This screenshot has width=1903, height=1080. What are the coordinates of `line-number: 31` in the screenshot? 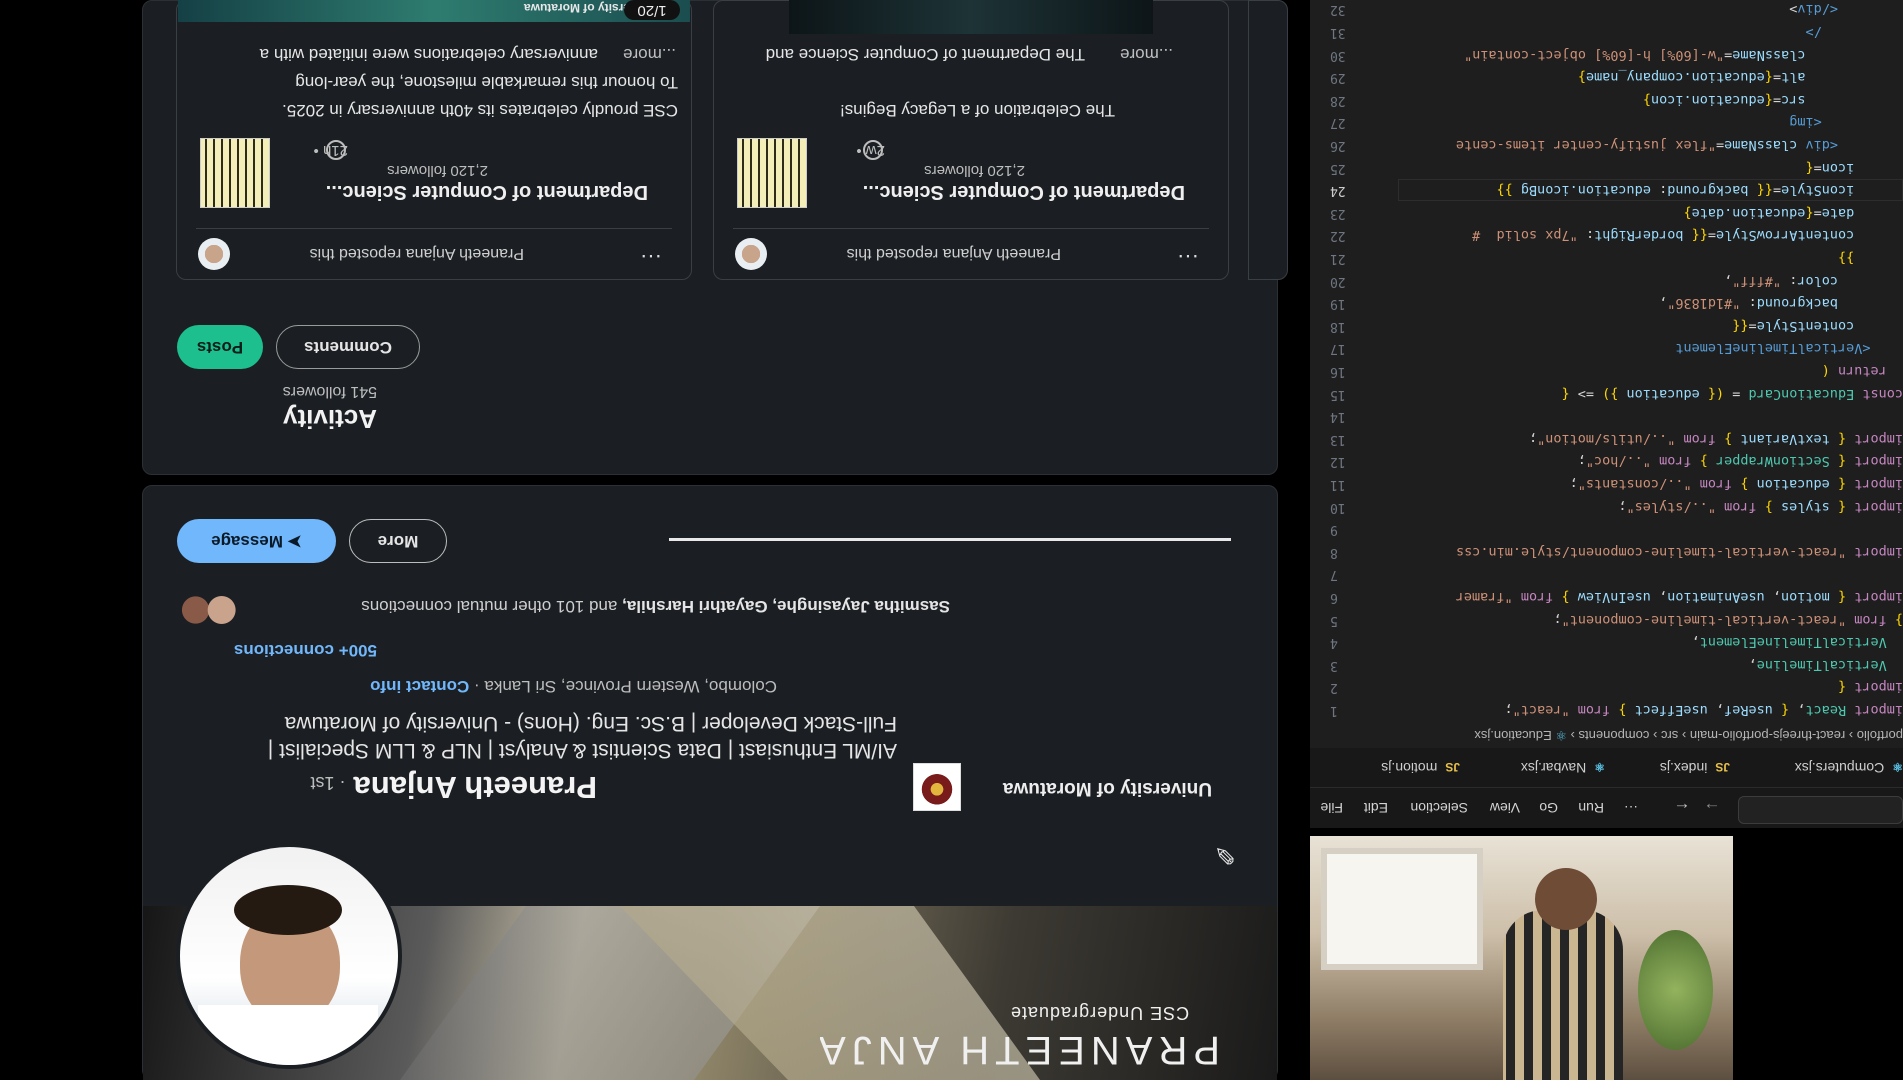 It's located at (1338, 32).